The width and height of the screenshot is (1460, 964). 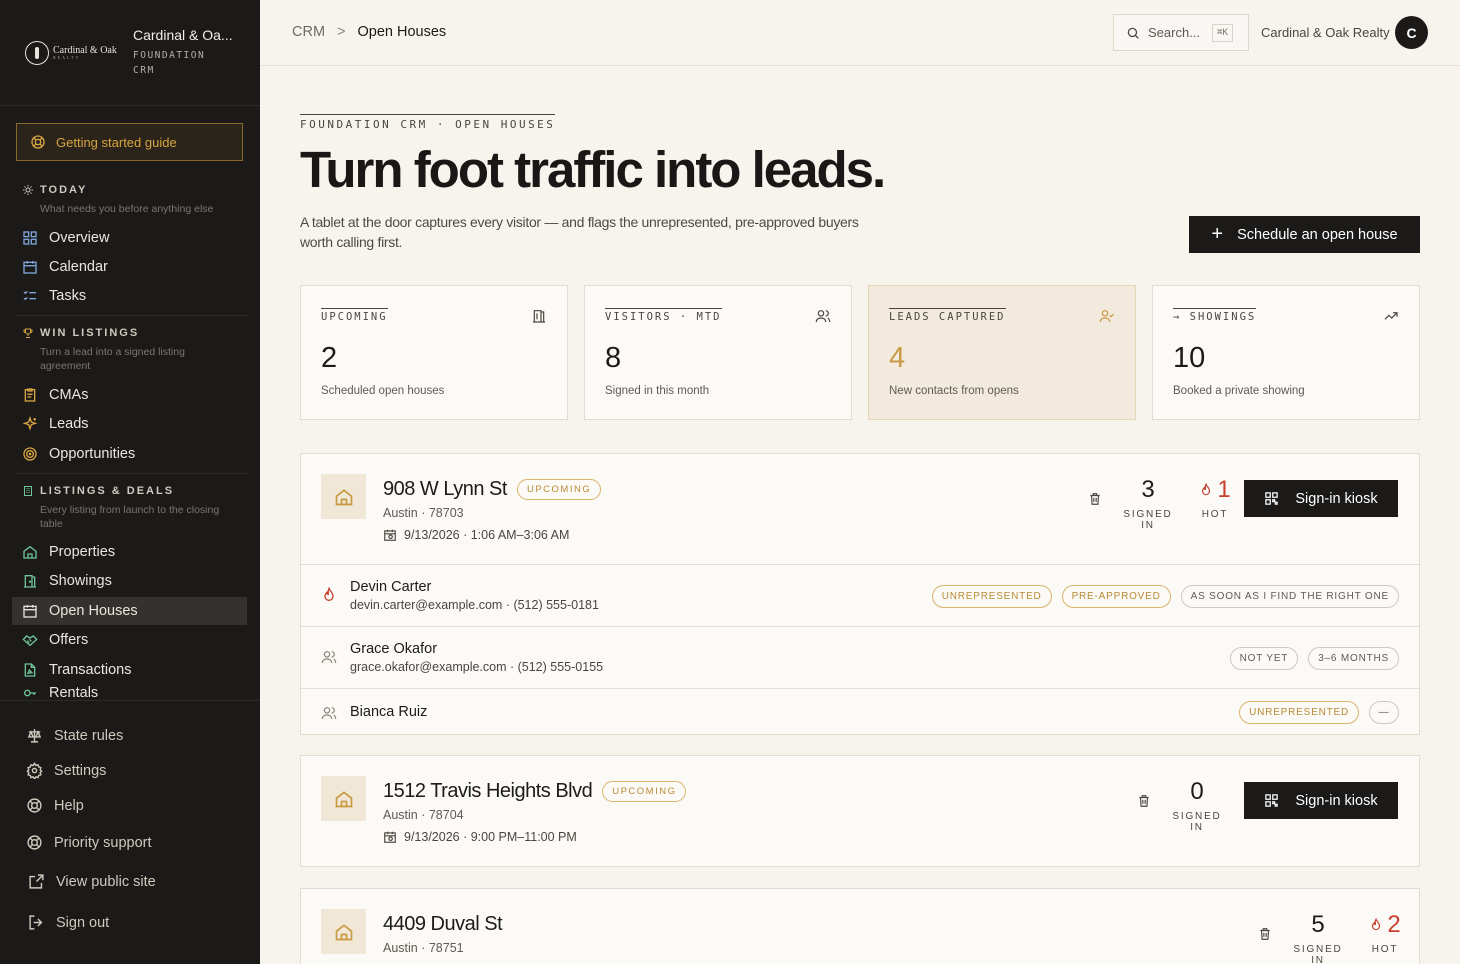 I want to click on listing-city: Austin · 78751, so click(x=423, y=948).